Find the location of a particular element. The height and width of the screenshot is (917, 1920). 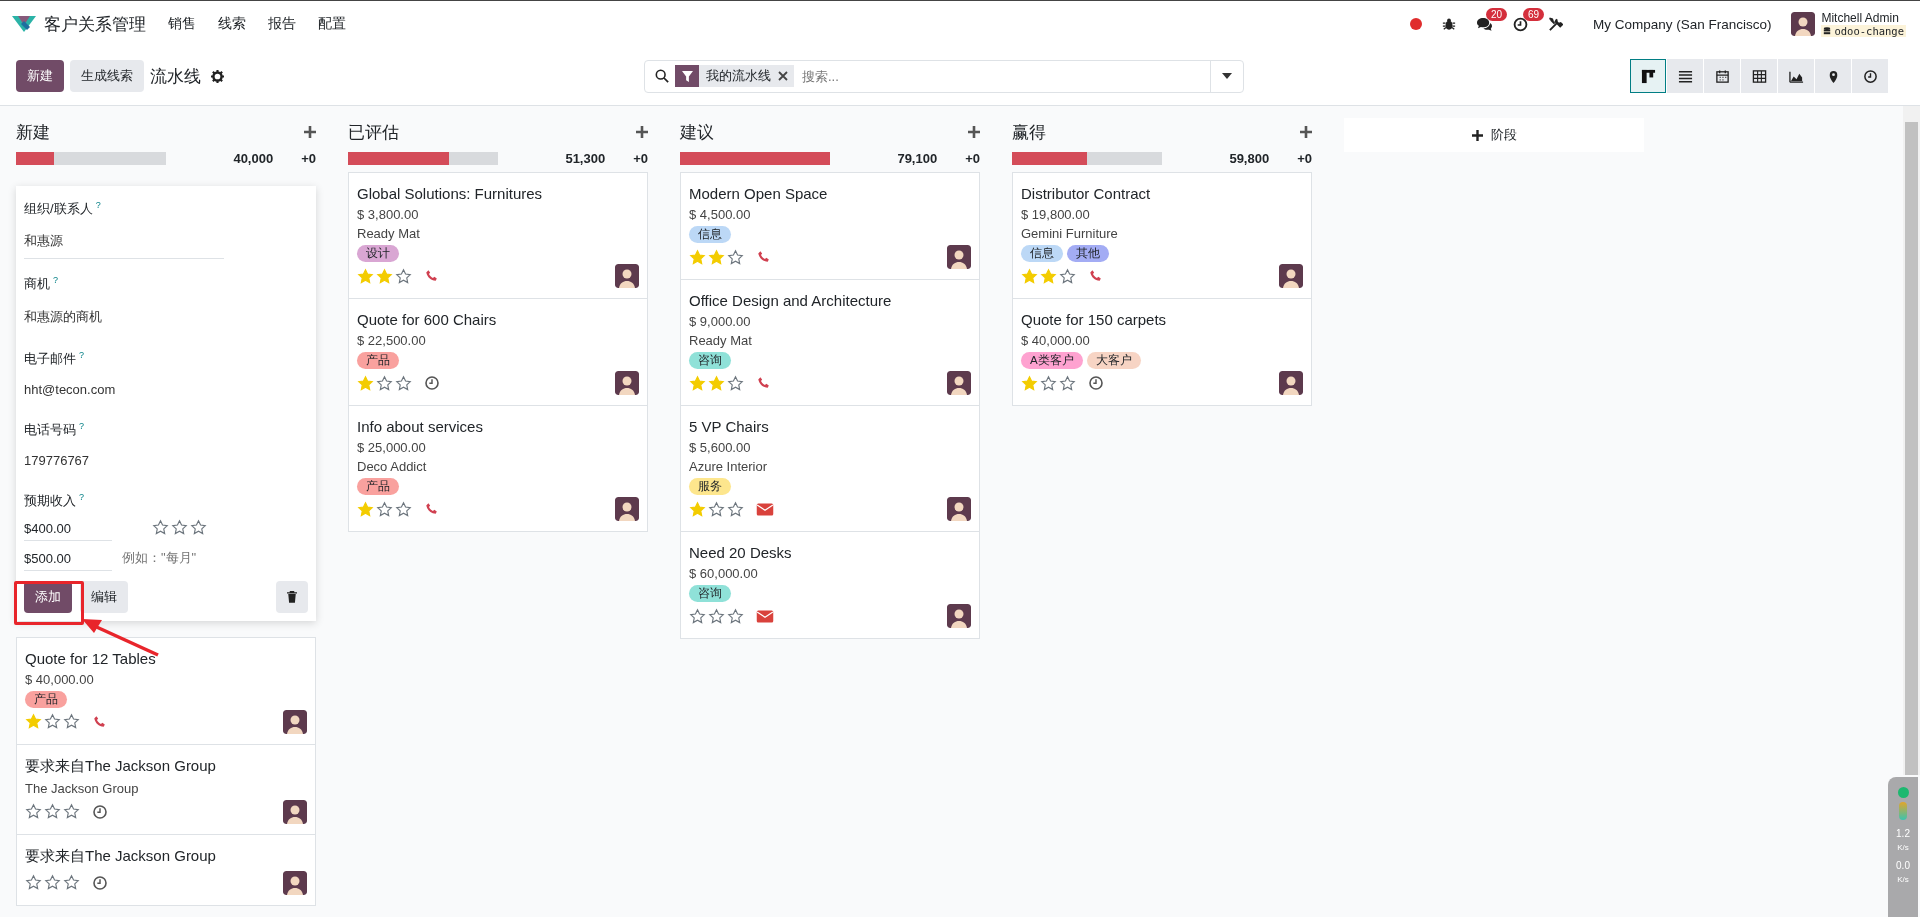

opportunity-card: 5 VP Chairs $ 5,600.00 Azure Interior 服务 is located at coordinates (830, 468).